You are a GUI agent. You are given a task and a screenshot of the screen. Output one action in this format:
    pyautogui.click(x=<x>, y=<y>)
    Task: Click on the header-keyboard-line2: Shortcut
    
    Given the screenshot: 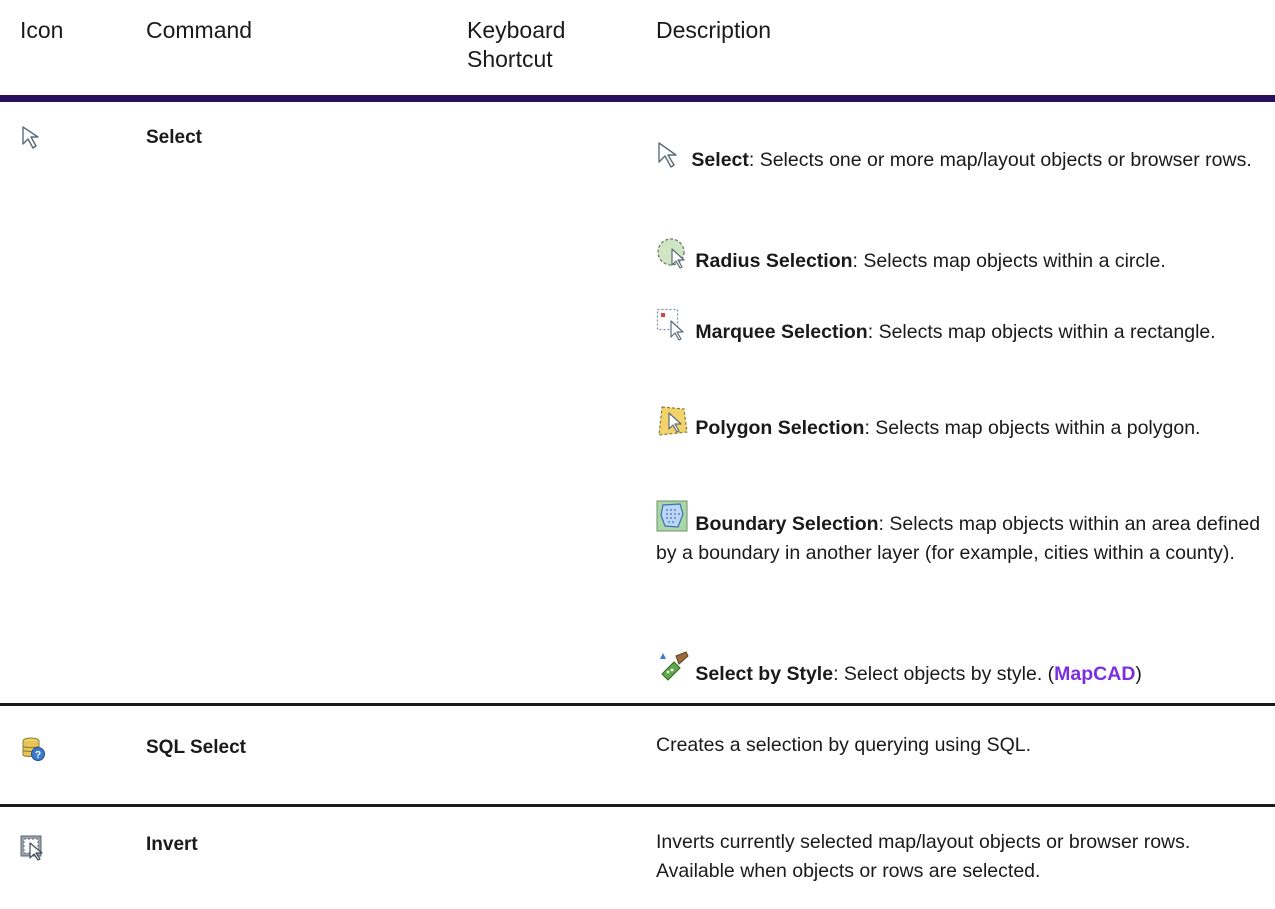 What is the action you would take?
    pyautogui.click(x=510, y=59)
    